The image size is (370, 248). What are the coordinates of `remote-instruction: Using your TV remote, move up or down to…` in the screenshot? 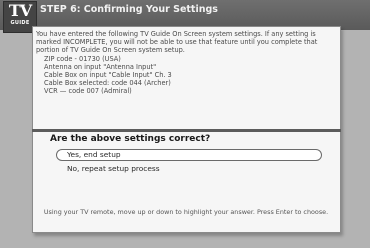 It's located at (186, 212).